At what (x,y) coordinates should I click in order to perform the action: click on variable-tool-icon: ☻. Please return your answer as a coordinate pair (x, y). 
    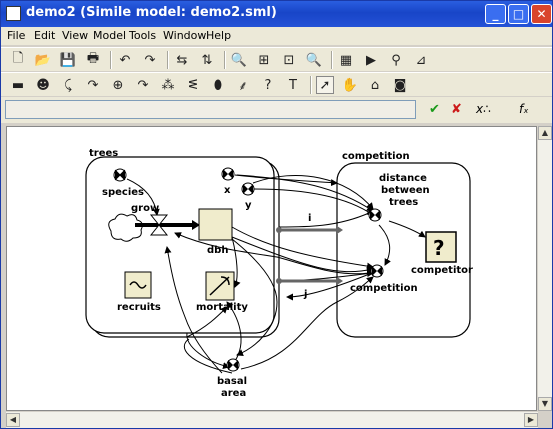
    Looking at the image, I should click on (43, 85).